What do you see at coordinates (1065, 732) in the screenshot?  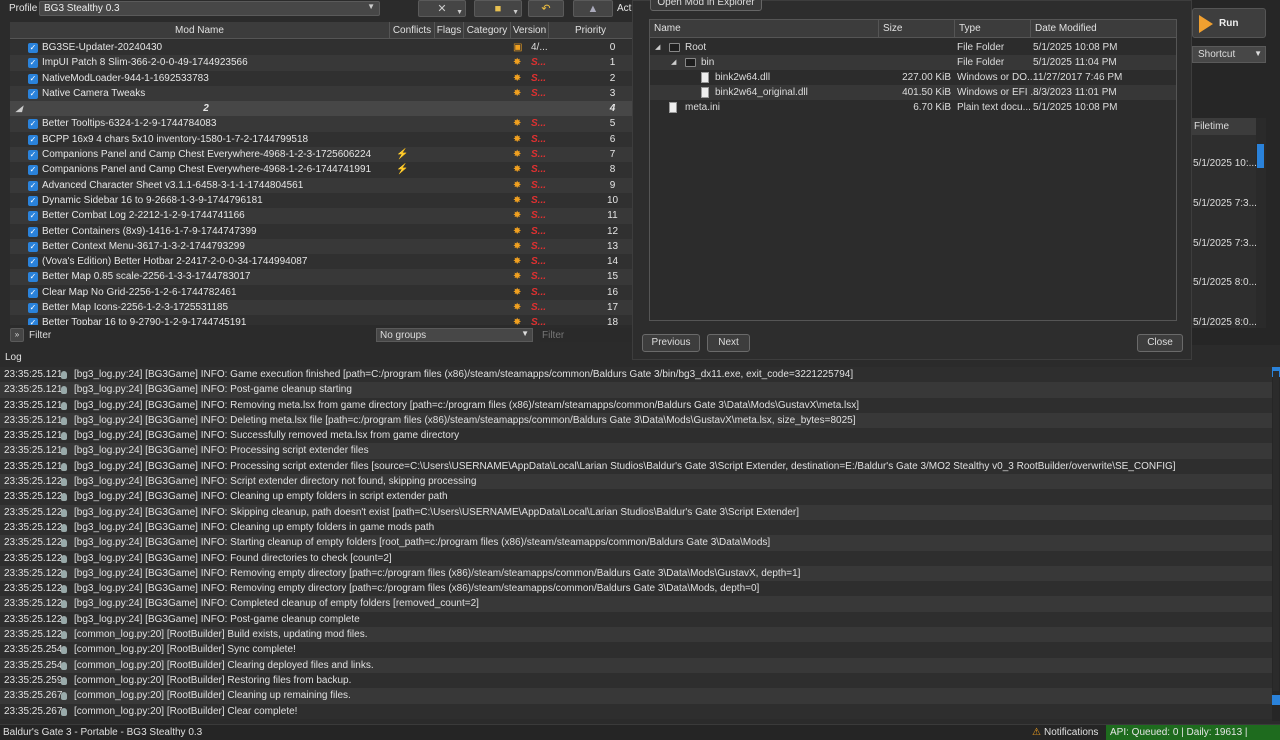 I see `notifications-button: ⚠ Notifications` at bounding box center [1065, 732].